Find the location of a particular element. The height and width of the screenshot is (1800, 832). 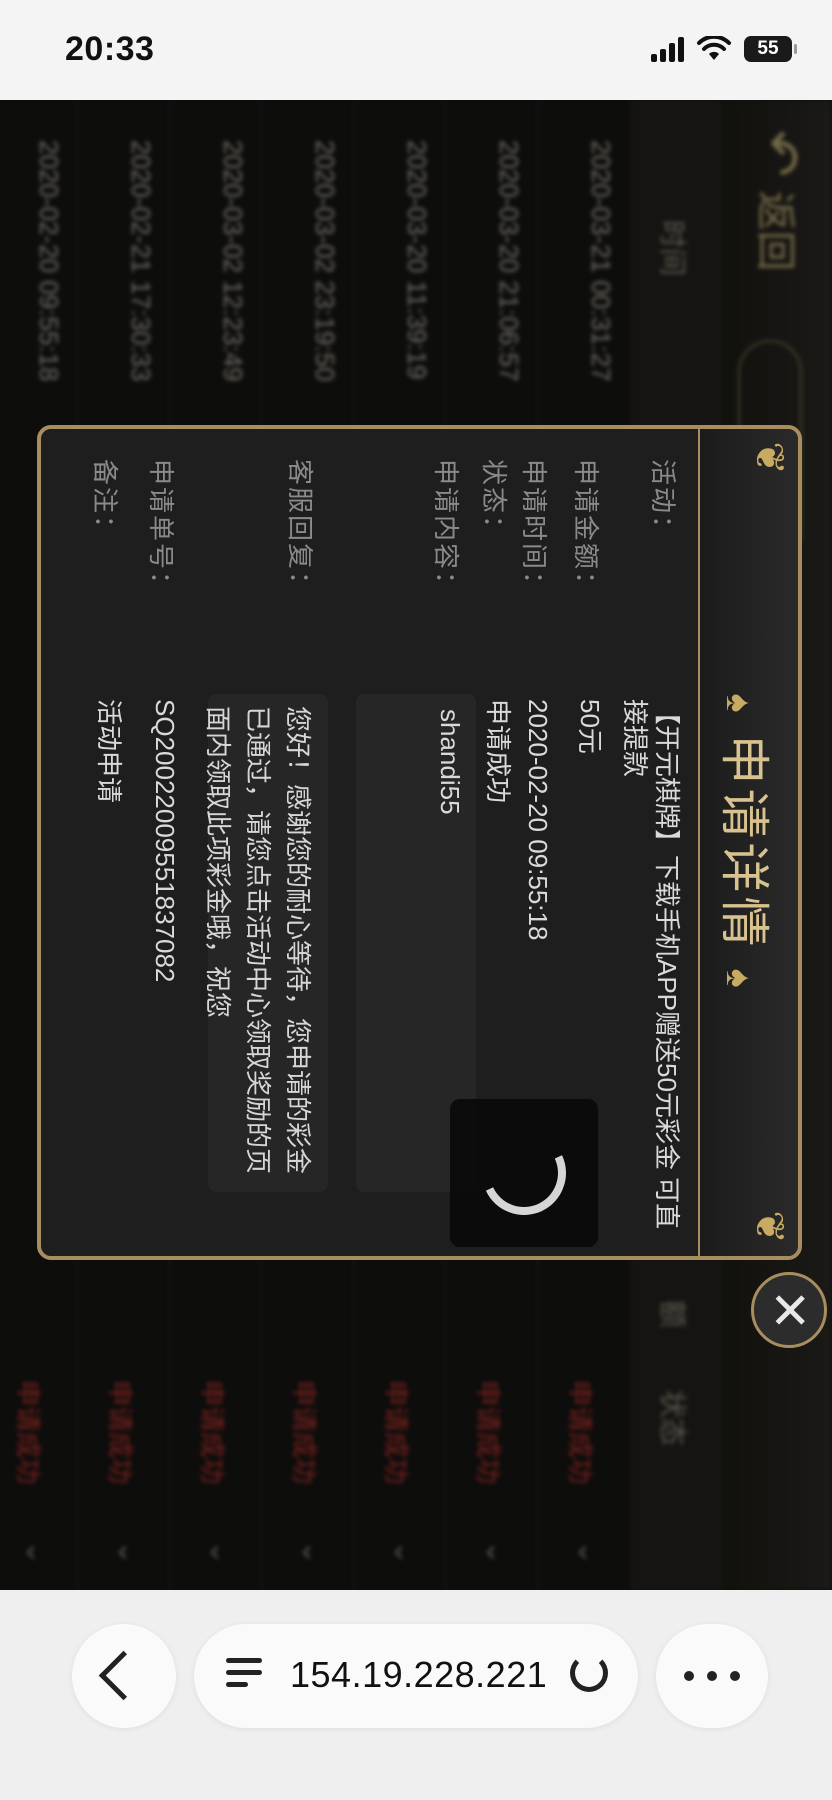

wifi-icon is located at coordinates (714, 48).